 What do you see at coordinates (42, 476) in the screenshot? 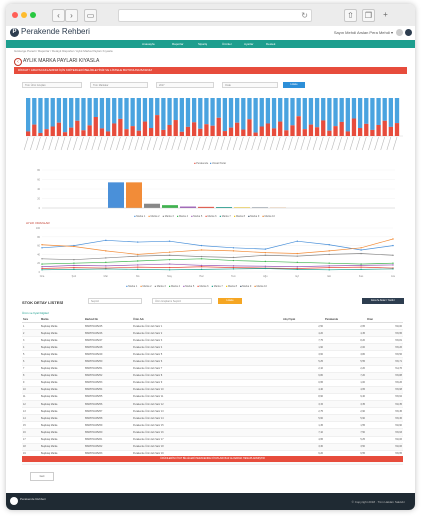
I see `back-button: Geri` at bounding box center [42, 476].